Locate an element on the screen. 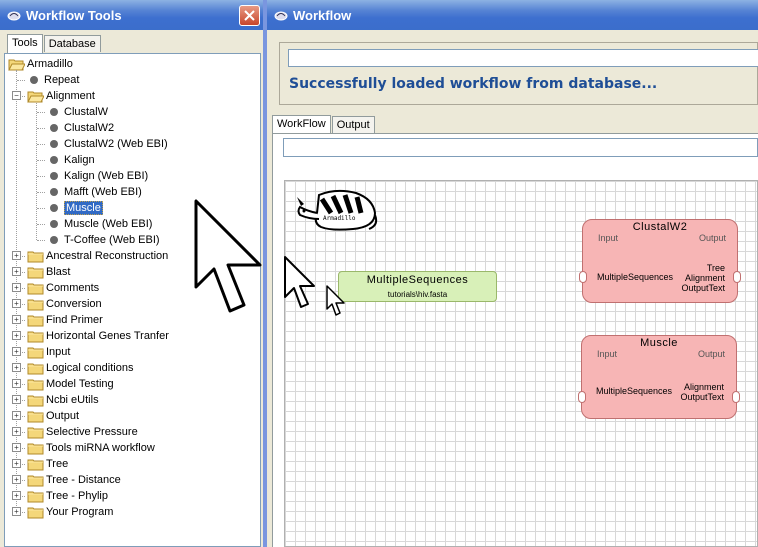  close-button is located at coordinates (249, 15).